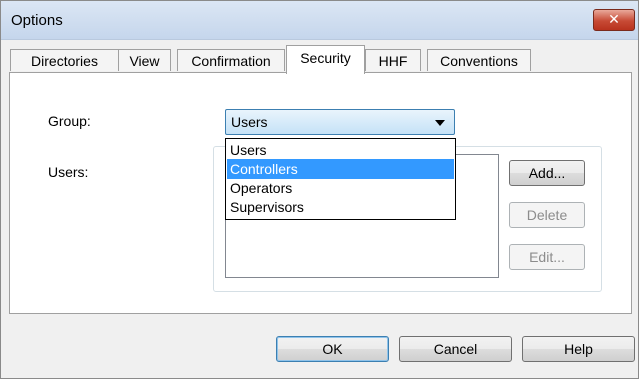  What do you see at coordinates (578, 349) in the screenshot?
I see `help-button: Help` at bounding box center [578, 349].